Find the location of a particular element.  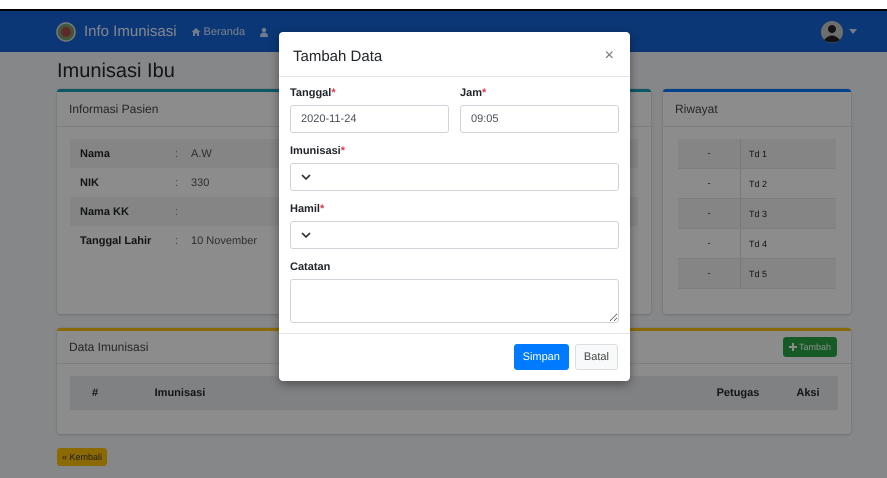

brand-name: Info Imunisasi is located at coordinates (130, 31).